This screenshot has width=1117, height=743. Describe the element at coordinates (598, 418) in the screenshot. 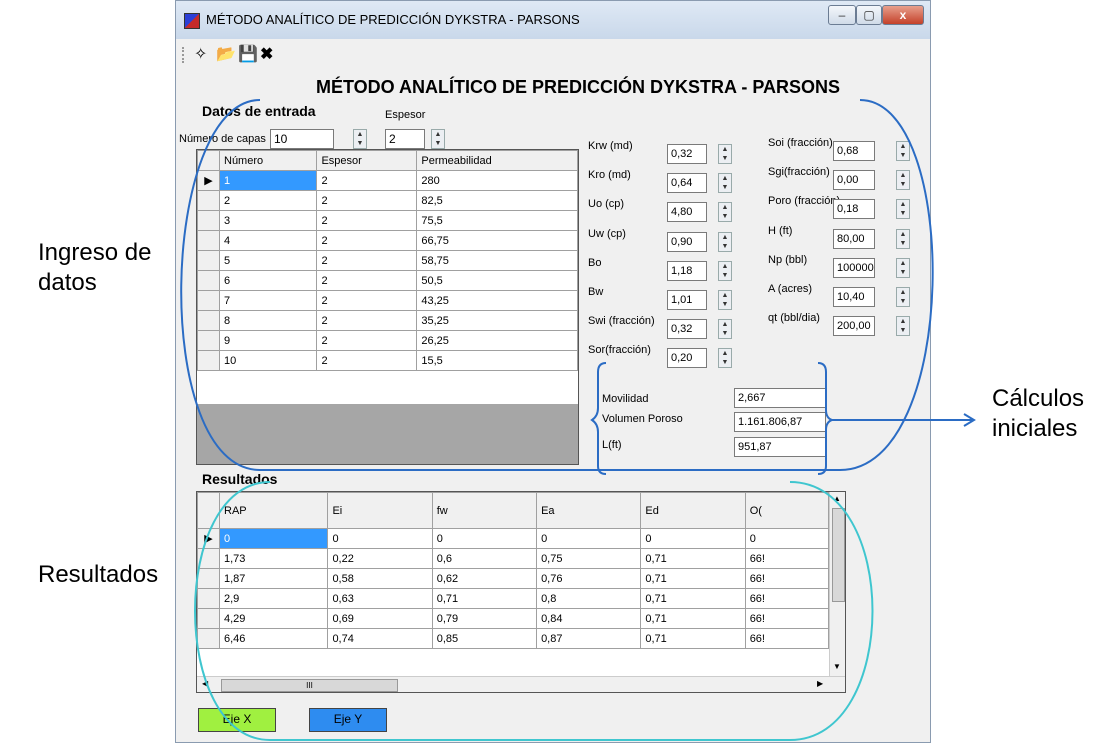

I see `initial-bracket-left` at that location.